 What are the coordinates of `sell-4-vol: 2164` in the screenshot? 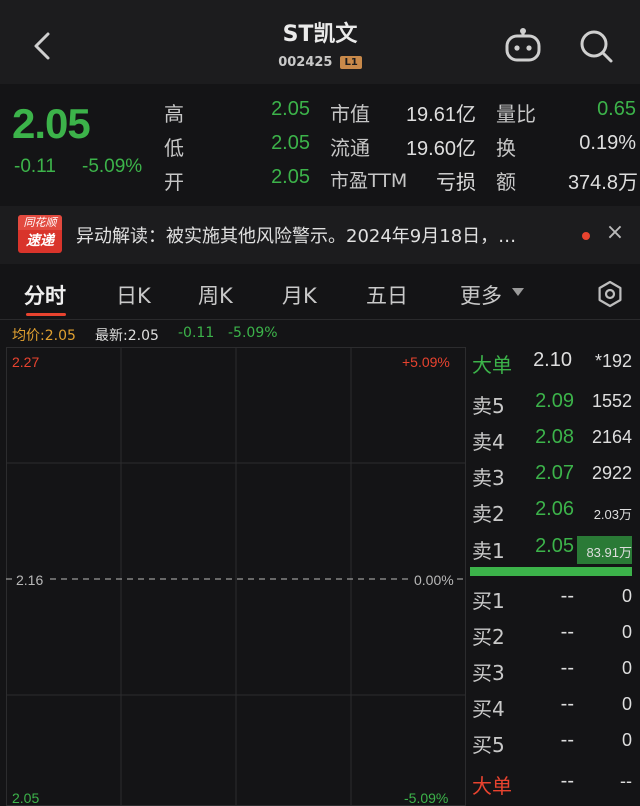 It's located at (611, 437).